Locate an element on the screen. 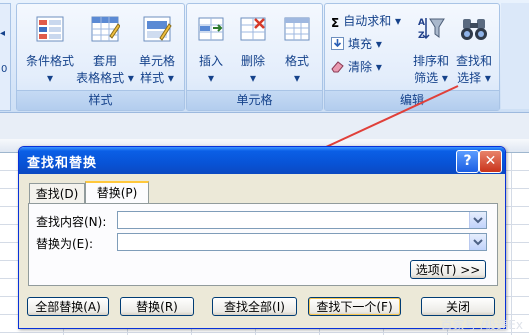  watermark-text: 百家号 /极速Ex is located at coordinates (481, 325).